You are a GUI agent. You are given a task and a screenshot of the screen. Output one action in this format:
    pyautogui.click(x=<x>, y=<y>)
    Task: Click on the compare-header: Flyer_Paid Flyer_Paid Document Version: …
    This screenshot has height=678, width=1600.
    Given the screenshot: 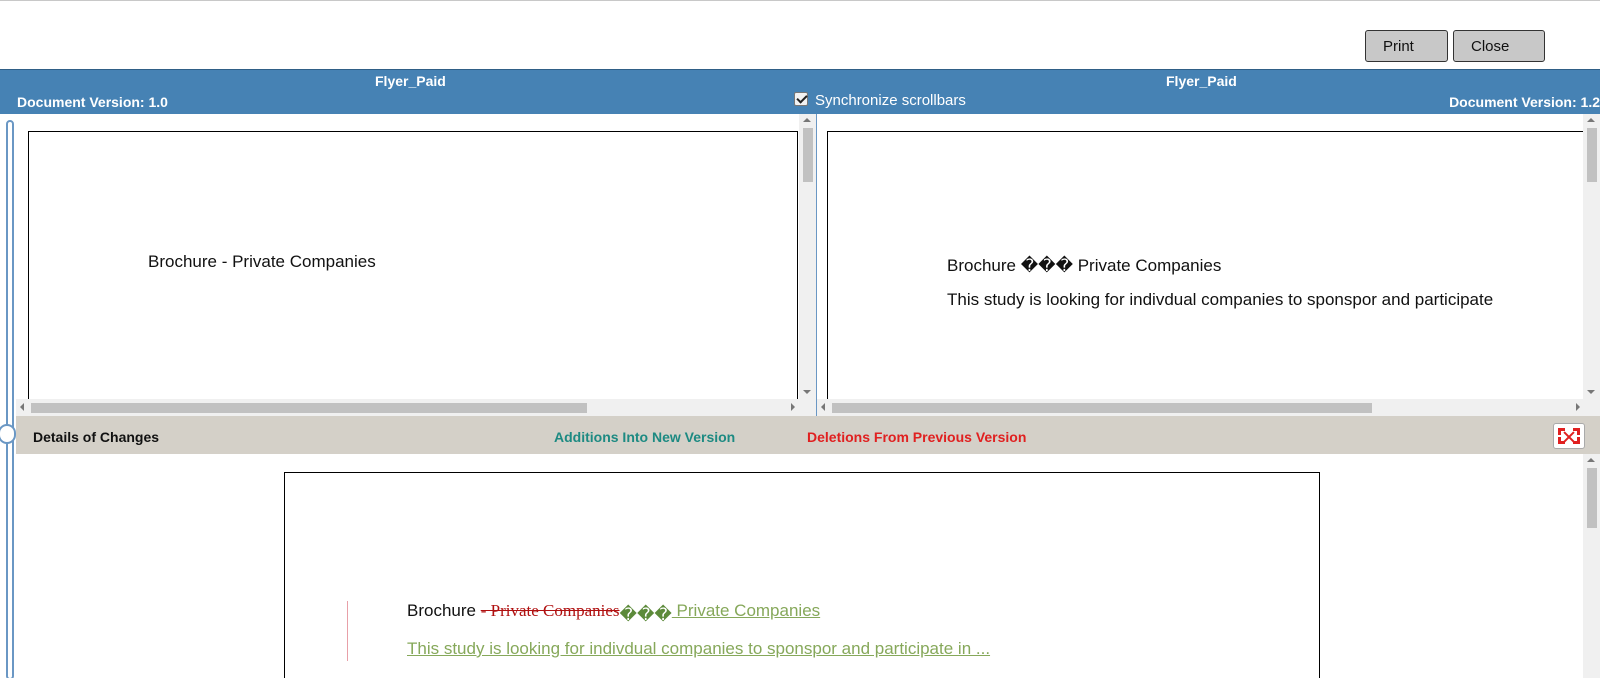 What is the action you would take?
    pyautogui.click(x=800, y=91)
    